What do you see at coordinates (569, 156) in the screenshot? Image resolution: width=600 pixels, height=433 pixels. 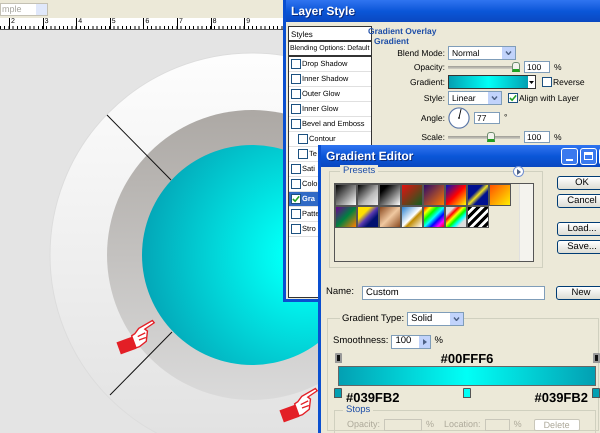 I see `minimize-button` at bounding box center [569, 156].